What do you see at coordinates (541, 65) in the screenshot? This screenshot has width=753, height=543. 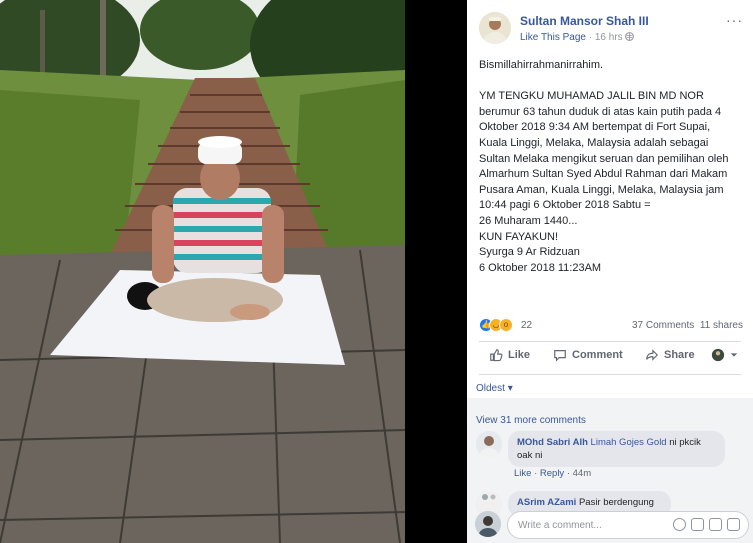 I see `post-line: Bismillahirrahmanirrahim.` at bounding box center [541, 65].